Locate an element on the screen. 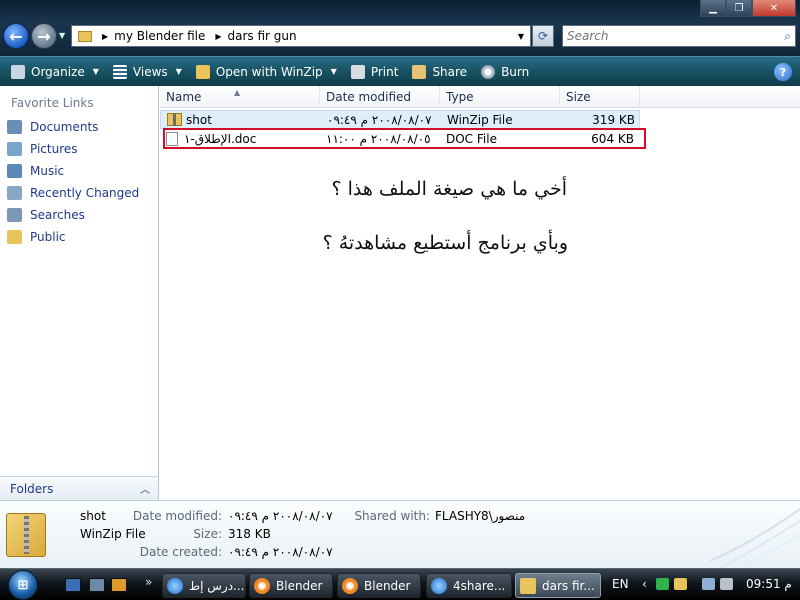 The width and height of the screenshot is (800, 600). start-button: ⊞ is located at coordinates (23, 585).